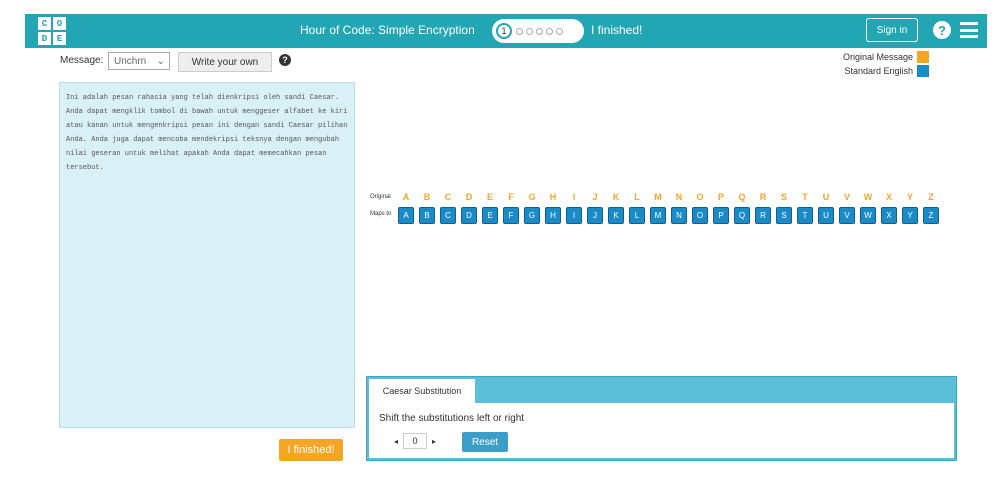  What do you see at coordinates (668, 197) in the screenshot?
I see `original-letters-row: A B C D E F G H I J K L M N O P Q R S T U V W X Y Z` at bounding box center [668, 197].